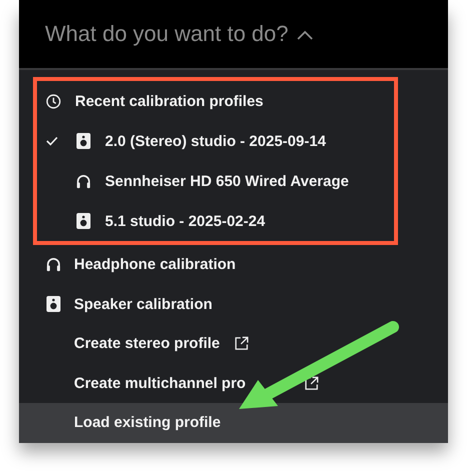 The height and width of the screenshot is (476, 467). What do you see at coordinates (143, 304) in the screenshot?
I see `item-label: Speaker calibration` at bounding box center [143, 304].